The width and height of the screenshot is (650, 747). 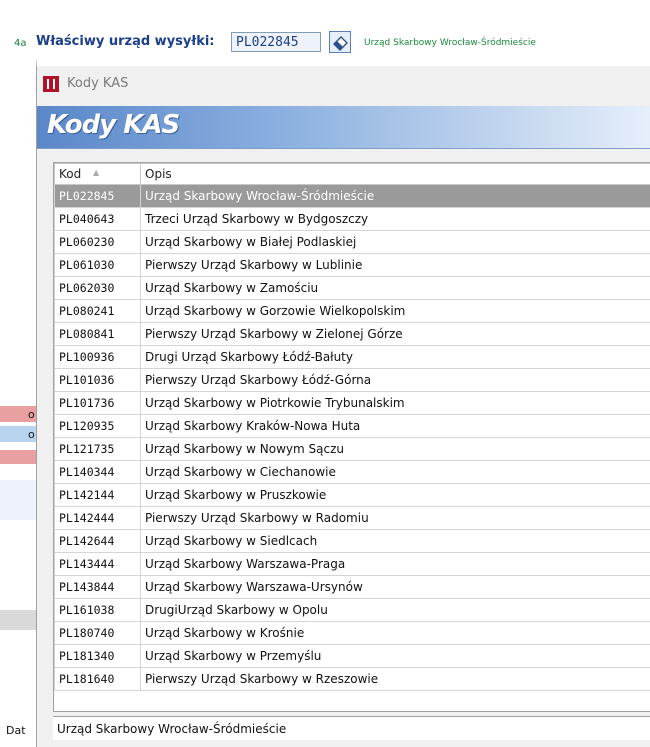 I want to click on eraser-icon, so click(x=340, y=43).